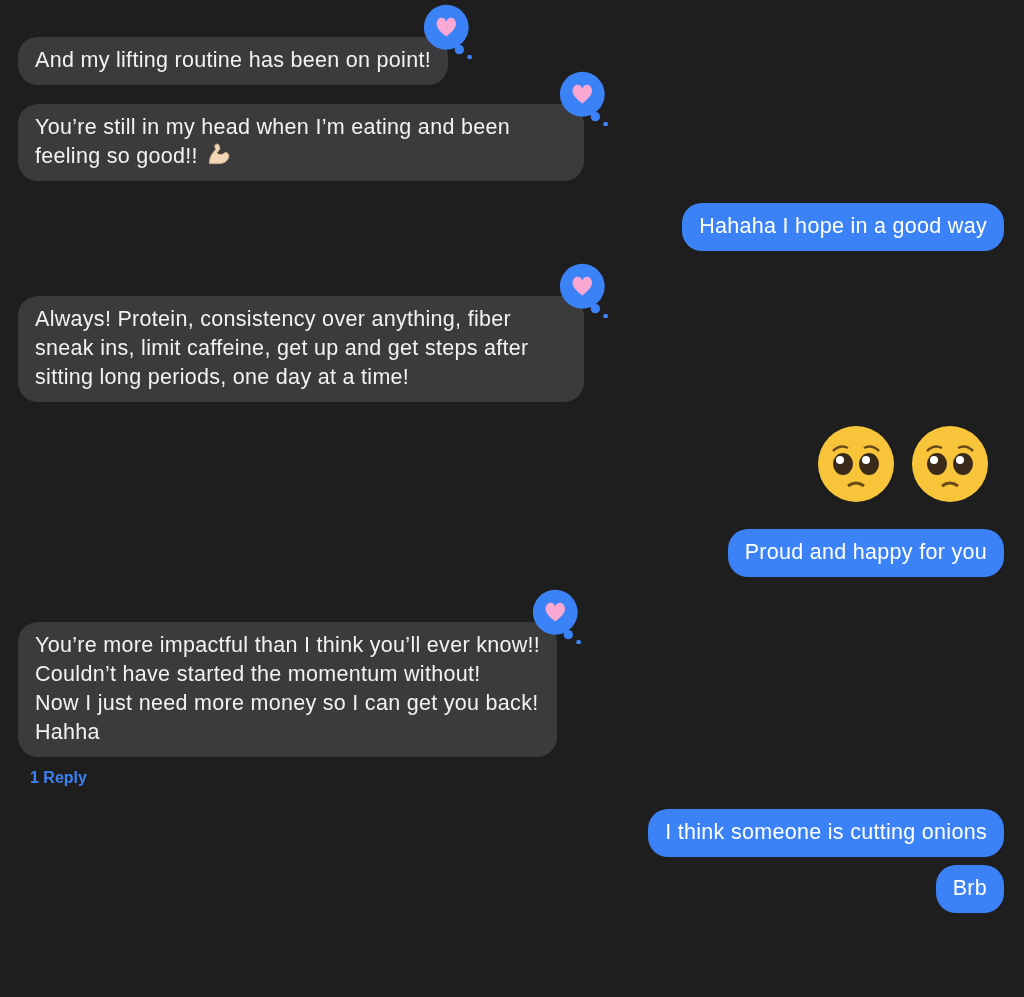 This screenshot has width=1024, height=997. I want to click on sent-message: Brb, so click(969, 889).